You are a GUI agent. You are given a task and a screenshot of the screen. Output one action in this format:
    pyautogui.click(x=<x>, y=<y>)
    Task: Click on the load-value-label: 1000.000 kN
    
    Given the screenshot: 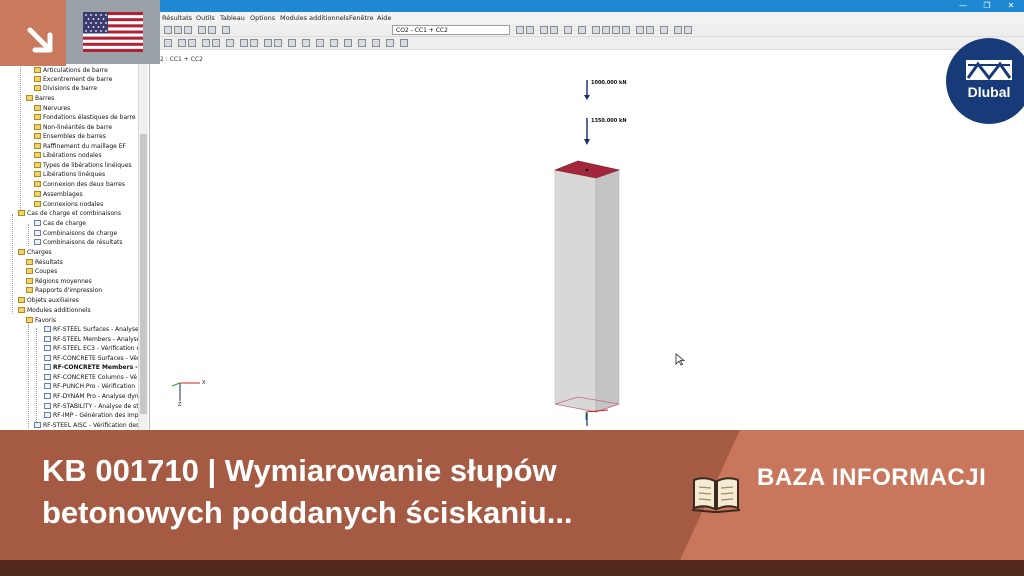 What is the action you would take?
    pyautogui.click(x=609, y=83)
    